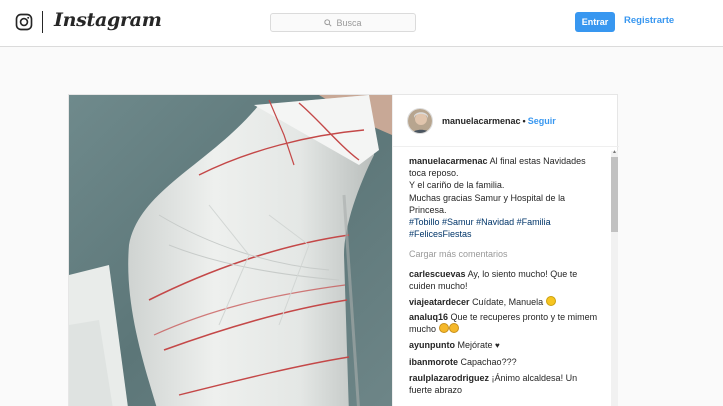 The image size is (723, 406). I want to click on hashtag-link: #Navidad, so click(495, 222).